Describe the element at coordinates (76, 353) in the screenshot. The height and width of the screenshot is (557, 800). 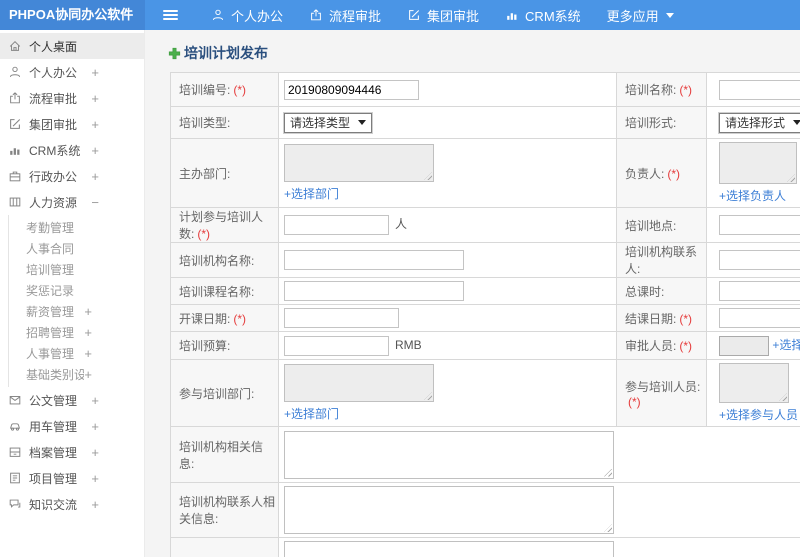
I see `sidebar-subitem-personnel: 人事管理 +` at that location.